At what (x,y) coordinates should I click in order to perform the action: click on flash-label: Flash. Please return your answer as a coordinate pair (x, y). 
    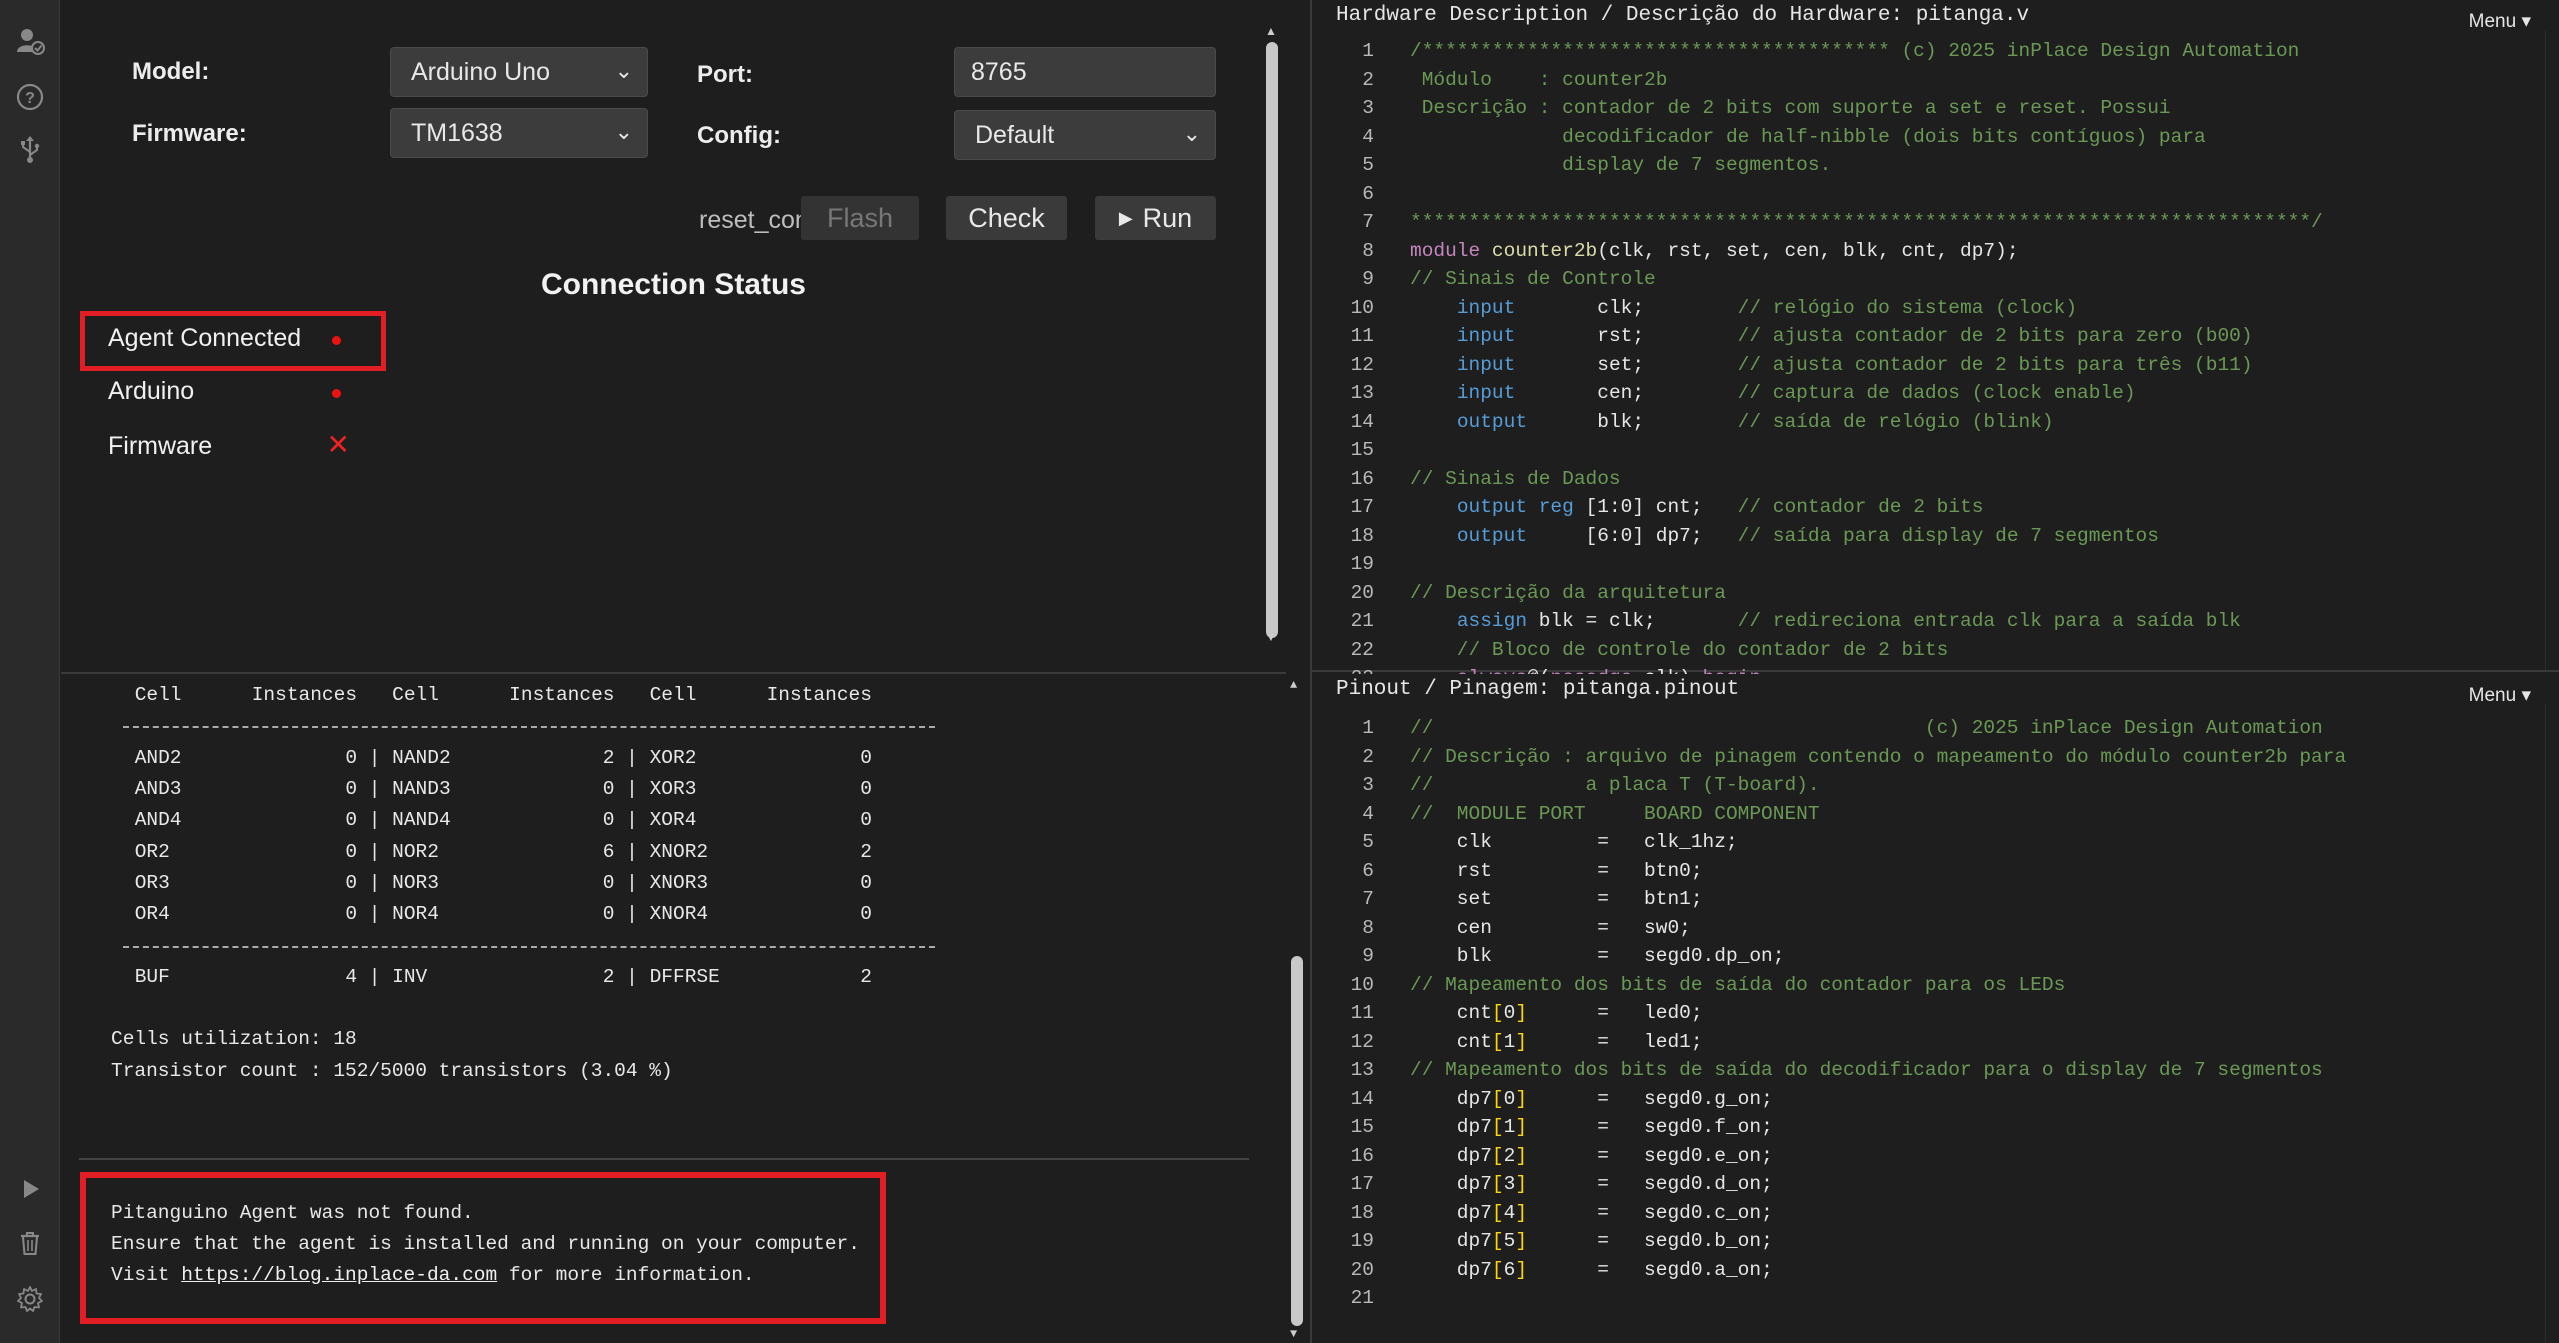
    Looking at the image, I should click on (860, 217).